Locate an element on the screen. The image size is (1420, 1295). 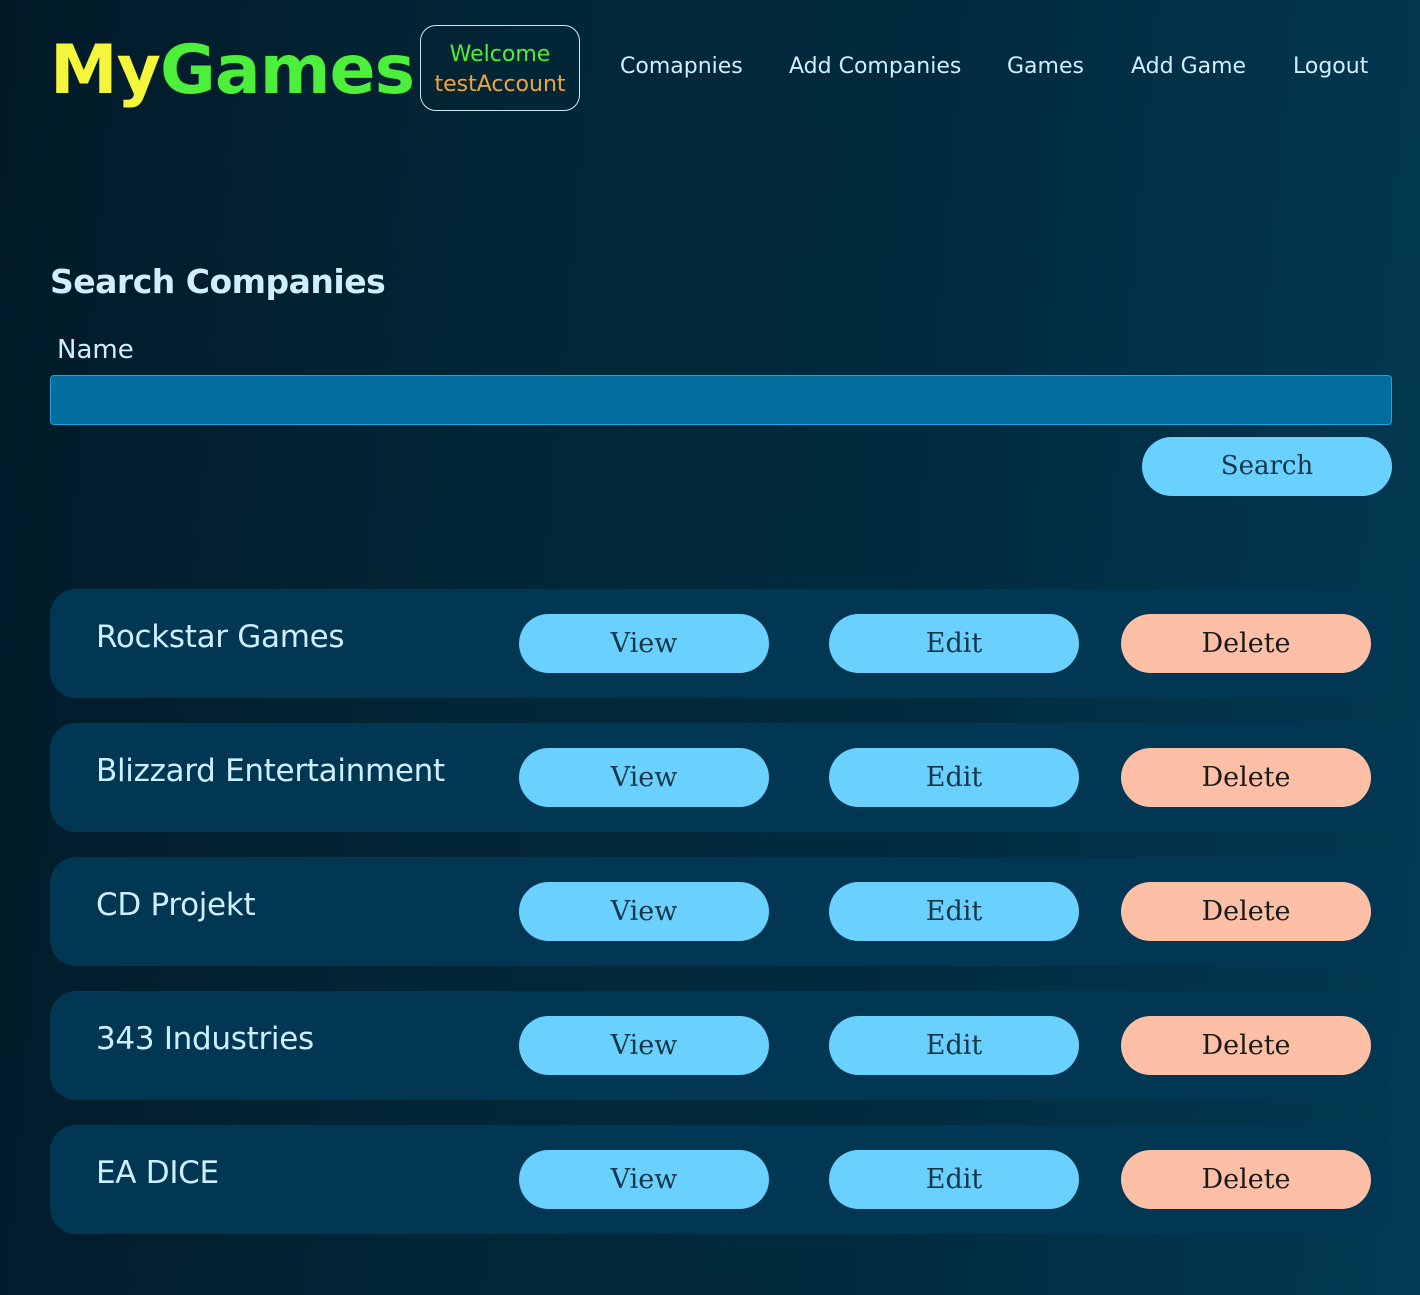
company-name: CD Projekt is located at coordinates (176, 905).